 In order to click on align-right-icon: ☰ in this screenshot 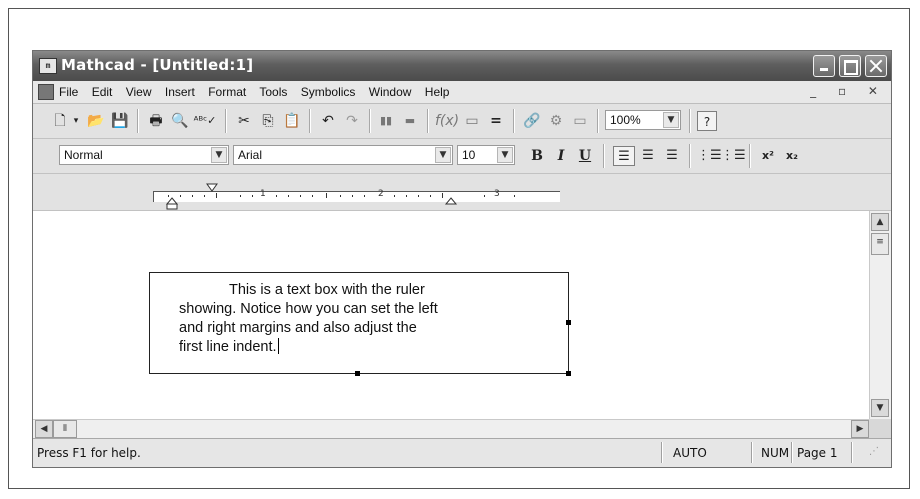, I will do `click(672, 156)`.